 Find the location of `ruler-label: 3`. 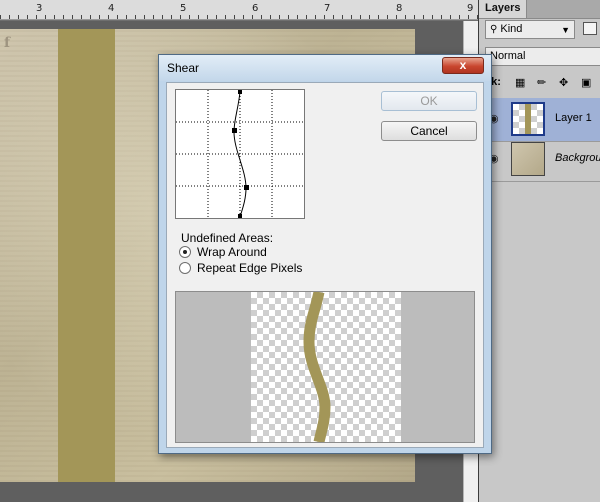

ruler-label: 3 is located at coordinates (39, 8).